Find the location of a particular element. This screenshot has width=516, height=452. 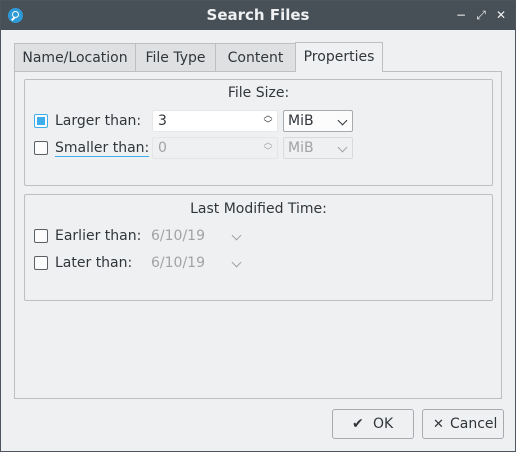

later-than-date: 6/10/19 is located at coordinates (196, 263).